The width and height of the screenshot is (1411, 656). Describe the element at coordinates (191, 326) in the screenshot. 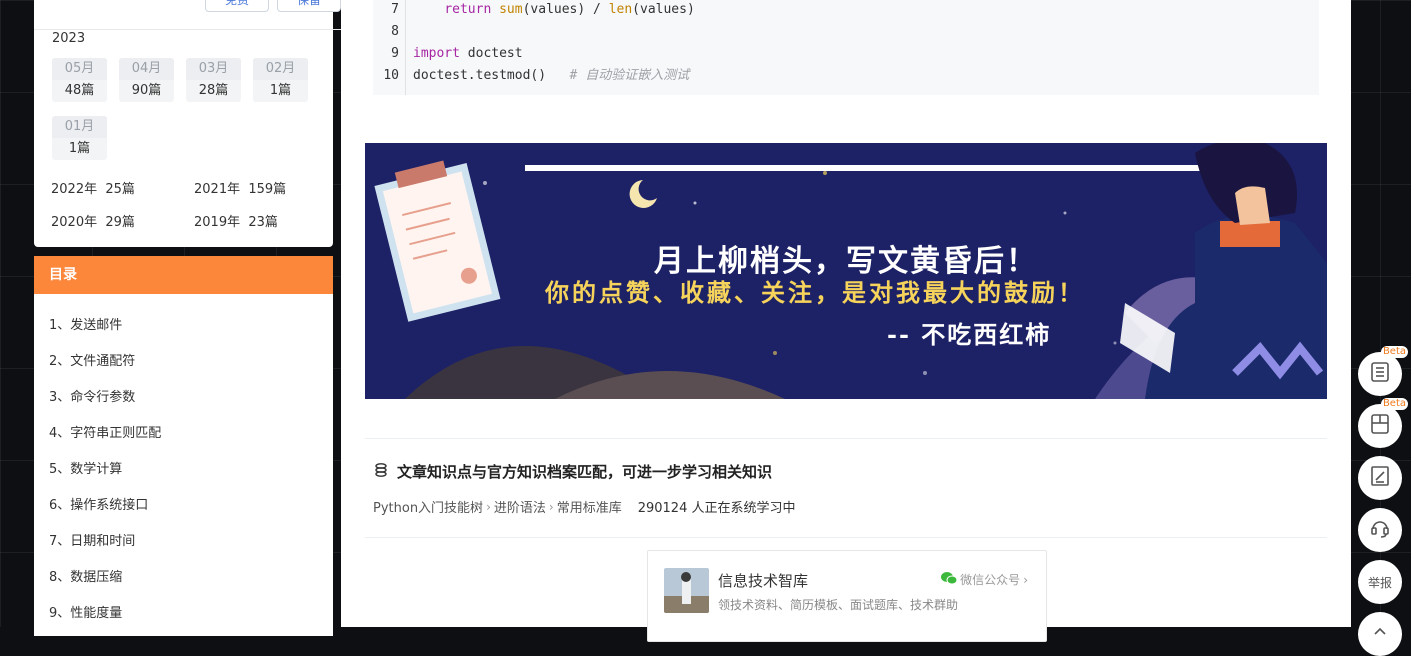

I see `toc-item: 1、发送邮件` at that location.